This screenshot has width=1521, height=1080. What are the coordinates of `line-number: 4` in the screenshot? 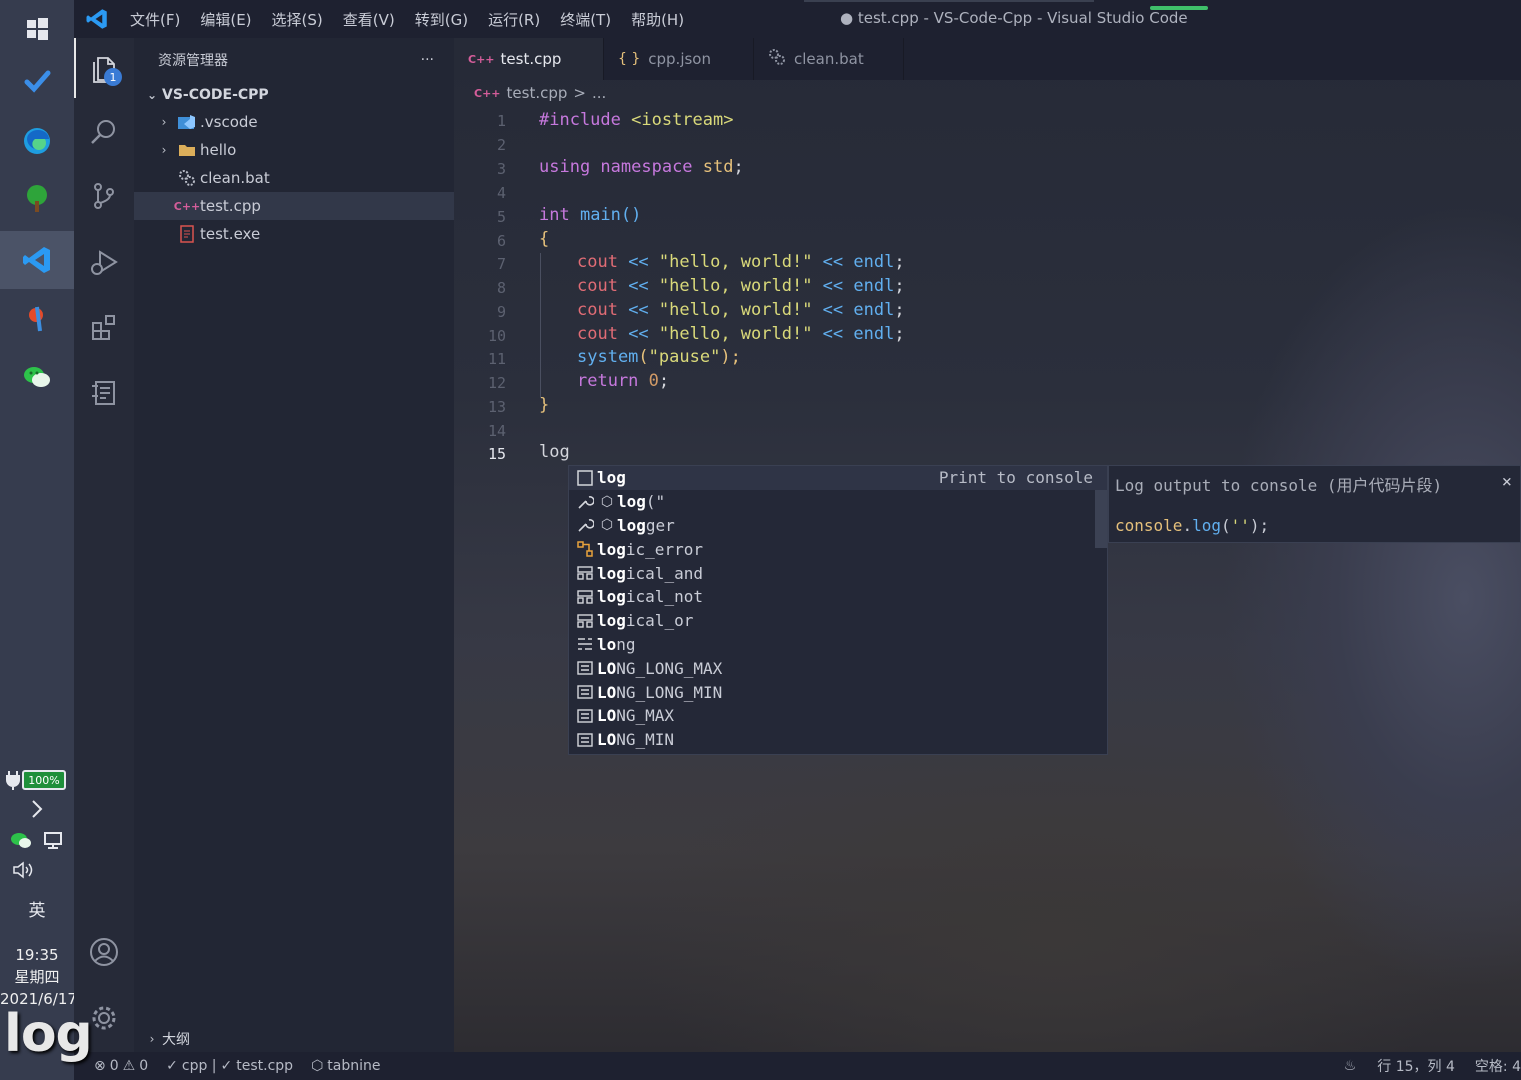 It's located at (501, 193).